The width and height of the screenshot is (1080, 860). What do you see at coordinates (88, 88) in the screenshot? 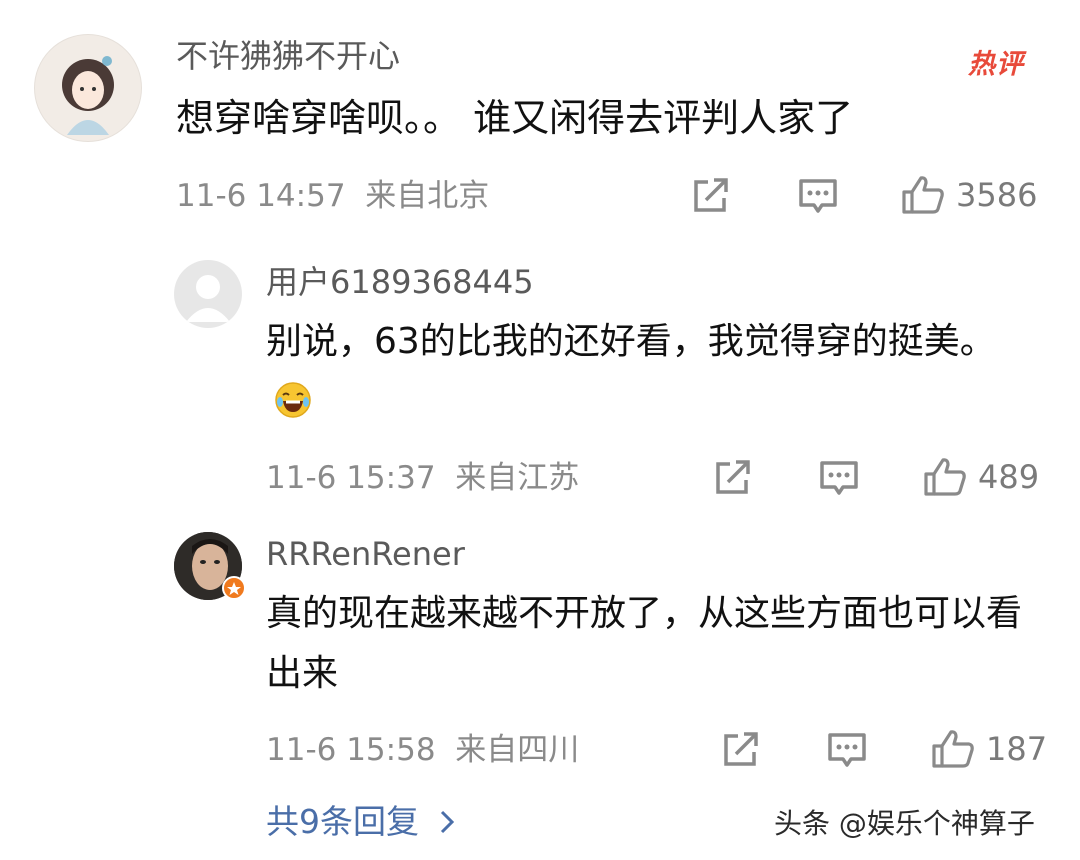
I see `avatar-main-user` at bounding box center [88, 88].